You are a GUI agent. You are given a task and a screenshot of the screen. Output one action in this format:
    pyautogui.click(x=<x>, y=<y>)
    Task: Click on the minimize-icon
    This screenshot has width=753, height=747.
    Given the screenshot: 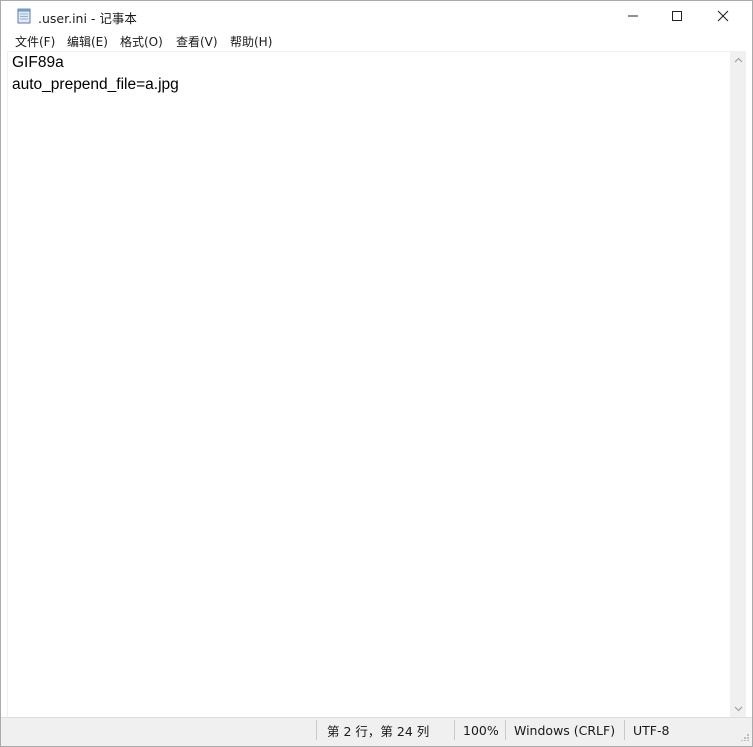 What is the action you would take?
    pyautogui.click(x=633, y=16)
    